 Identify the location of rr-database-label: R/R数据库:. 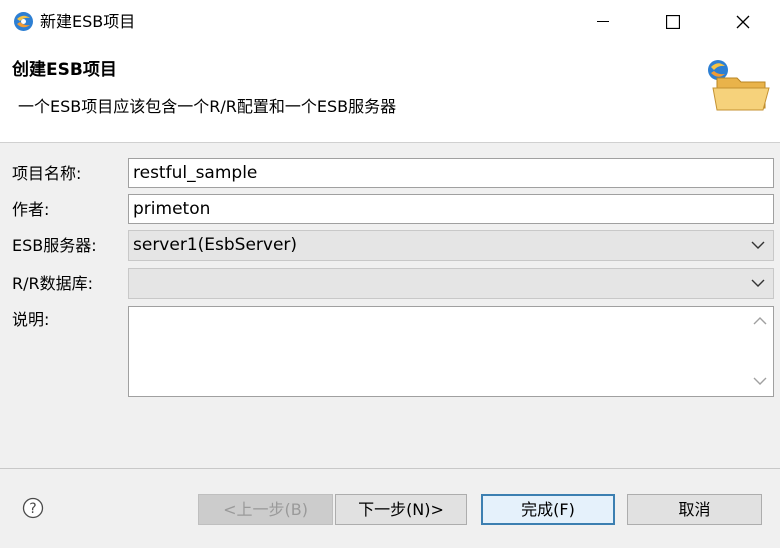
(53, 283).